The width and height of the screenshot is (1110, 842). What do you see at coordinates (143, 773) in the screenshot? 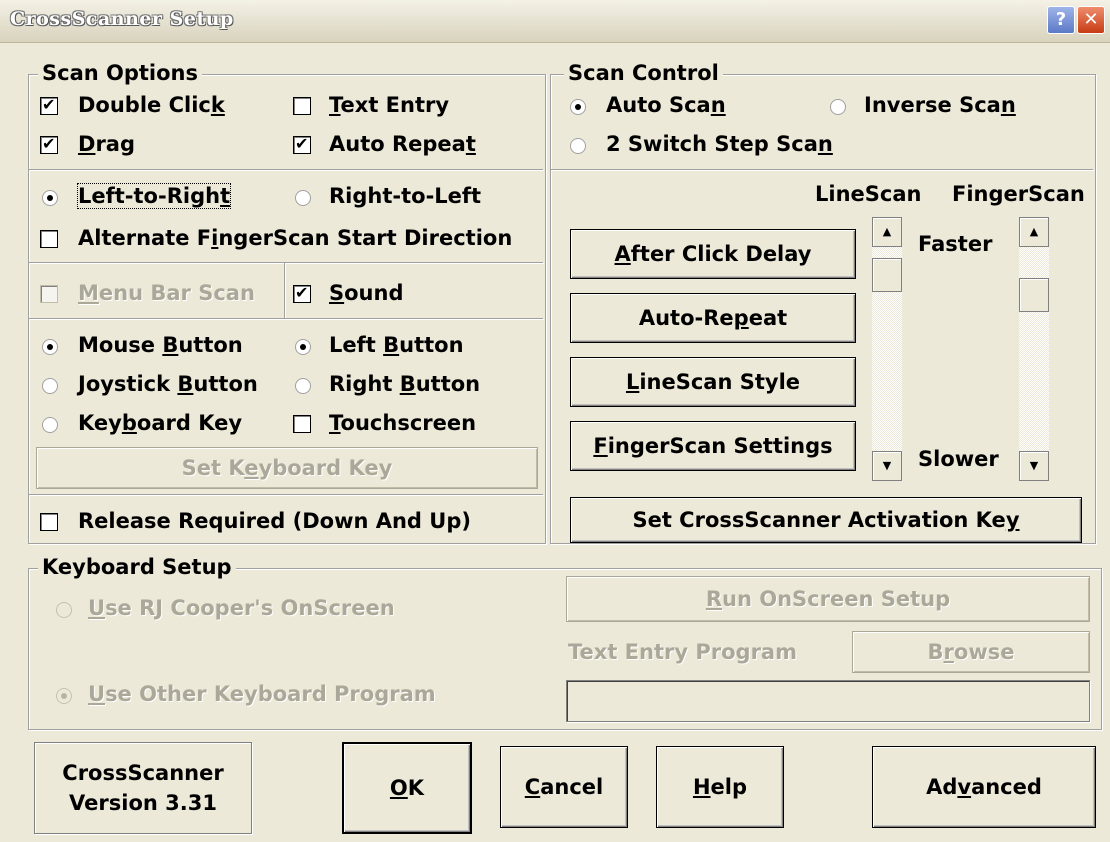
I see `product-name: CrossScanner` at bounding box center [143, 773].